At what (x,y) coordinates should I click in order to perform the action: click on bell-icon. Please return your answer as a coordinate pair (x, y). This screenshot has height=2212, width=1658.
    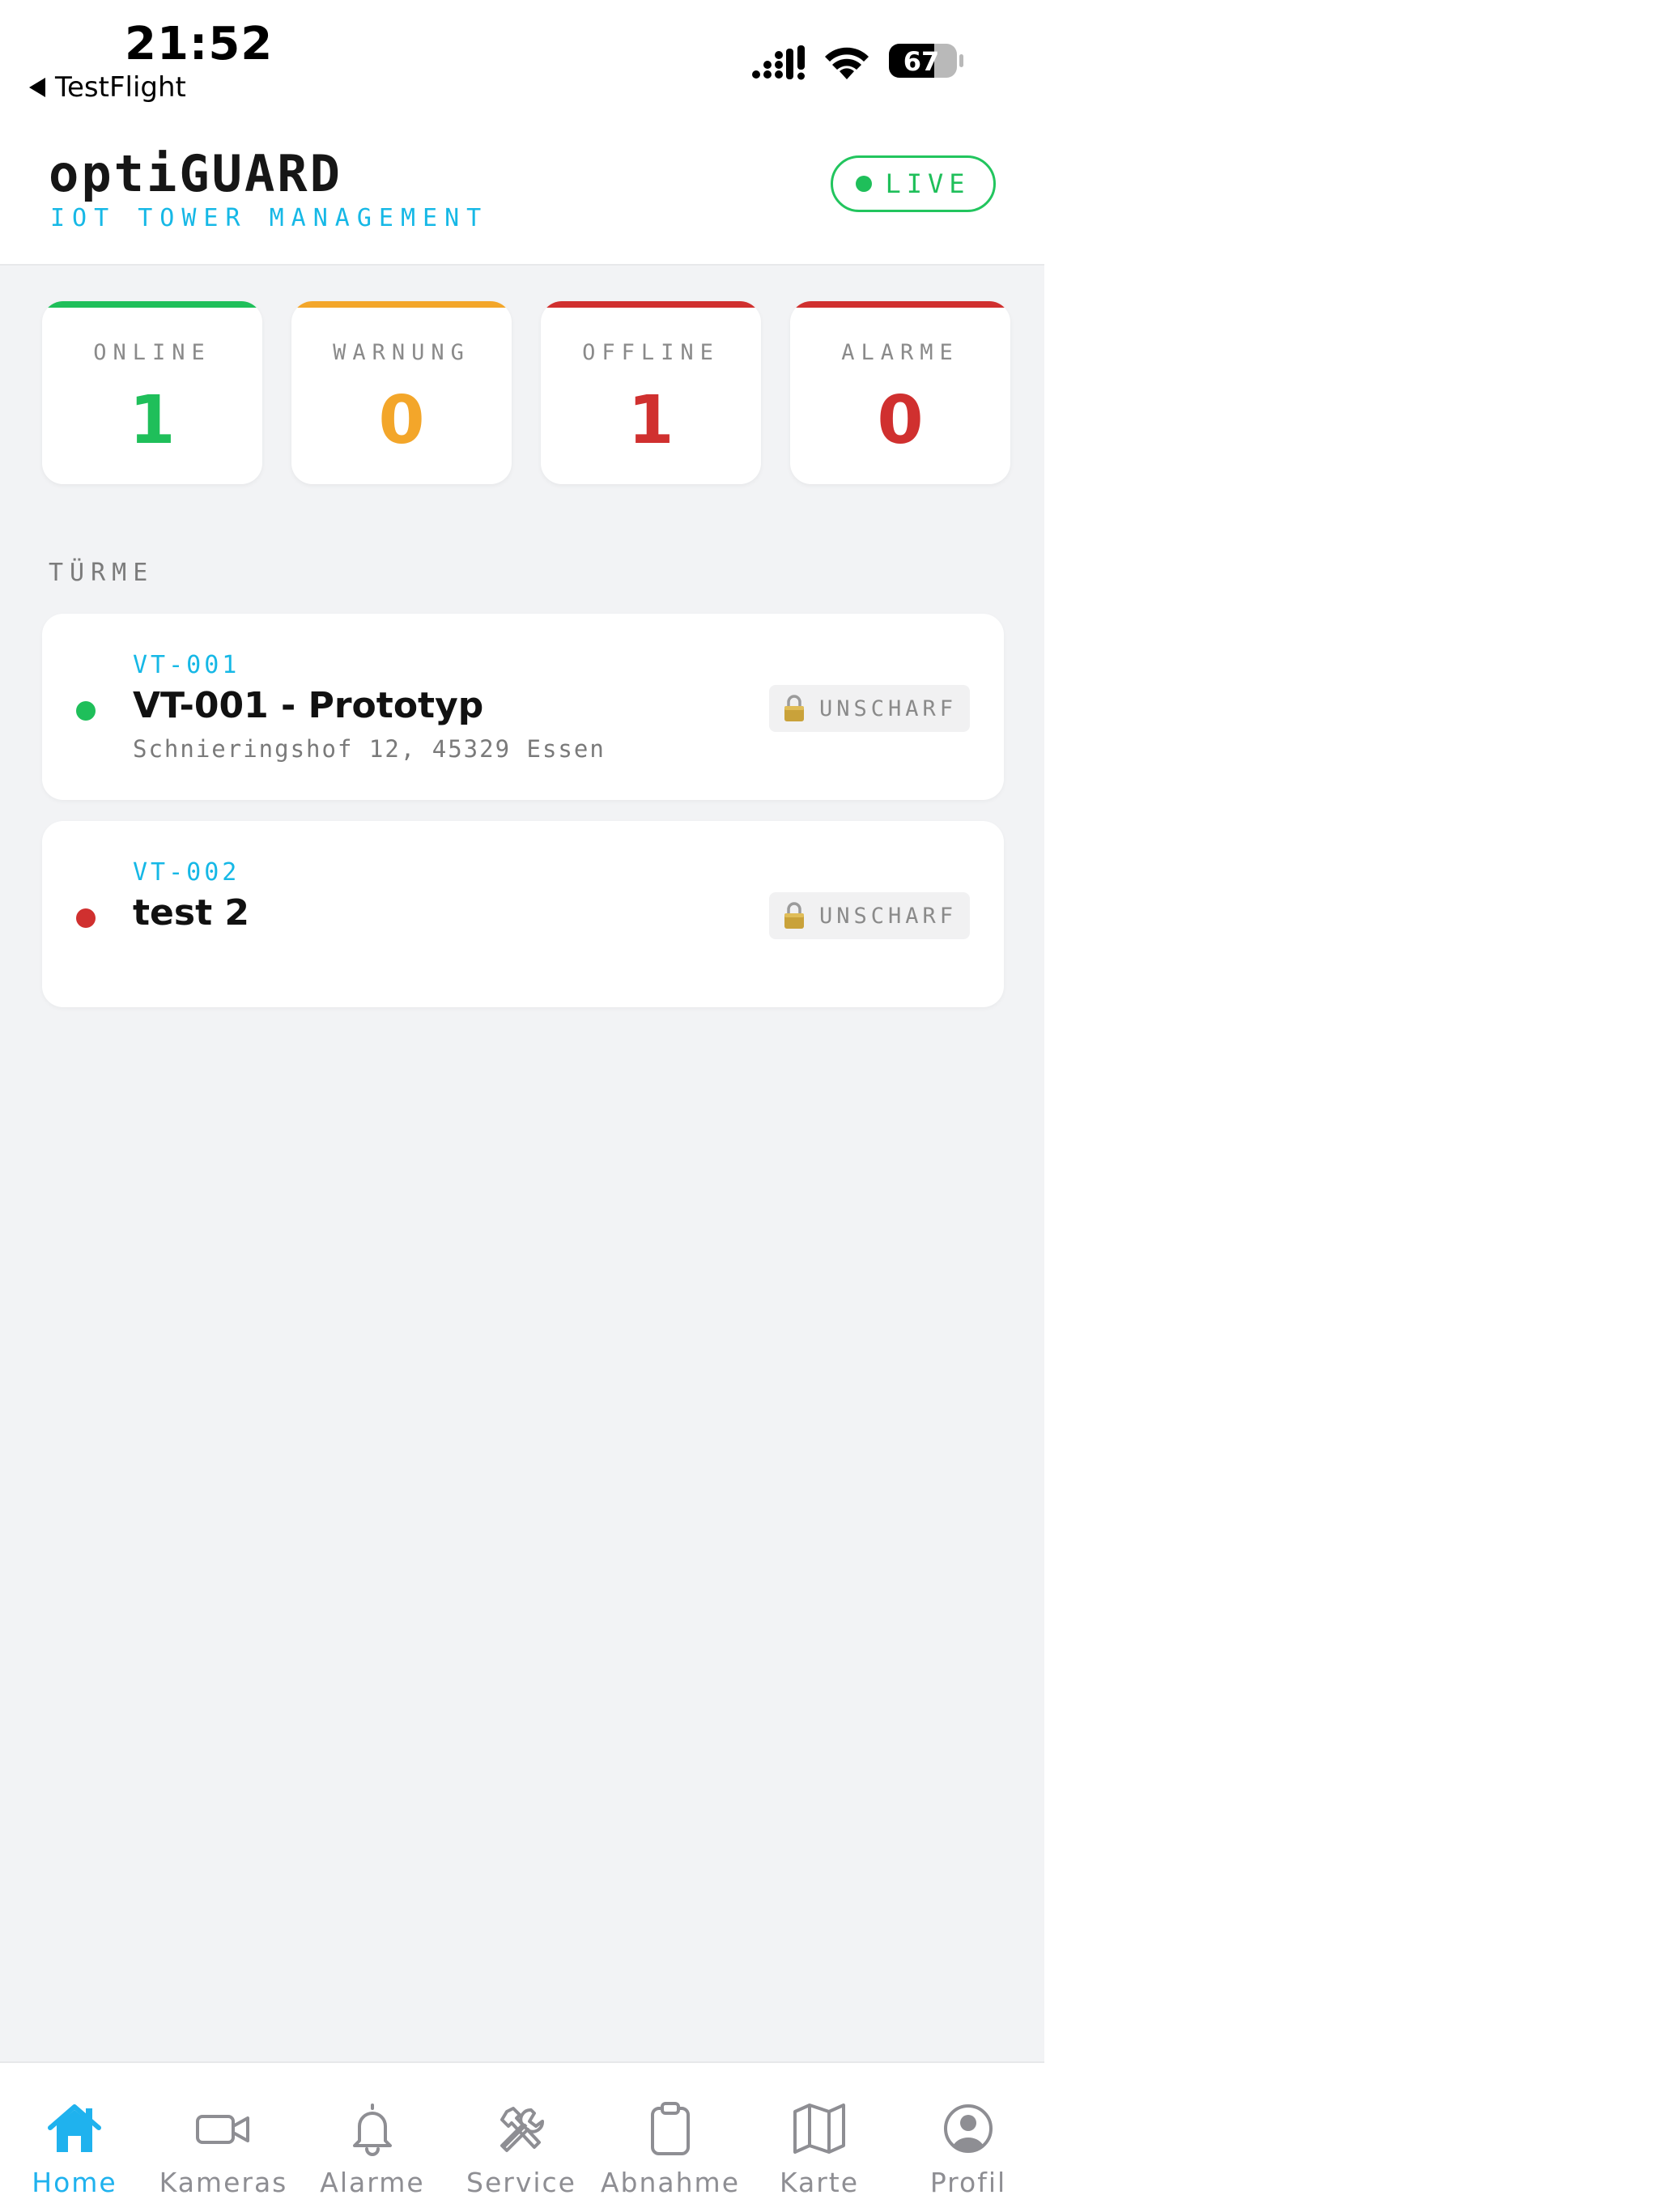
    Looking at the image, I should click on (372, 2130).